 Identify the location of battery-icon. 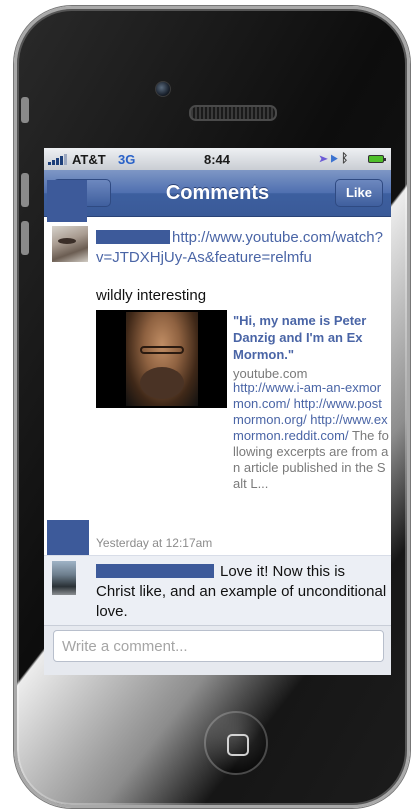
(377, 159).